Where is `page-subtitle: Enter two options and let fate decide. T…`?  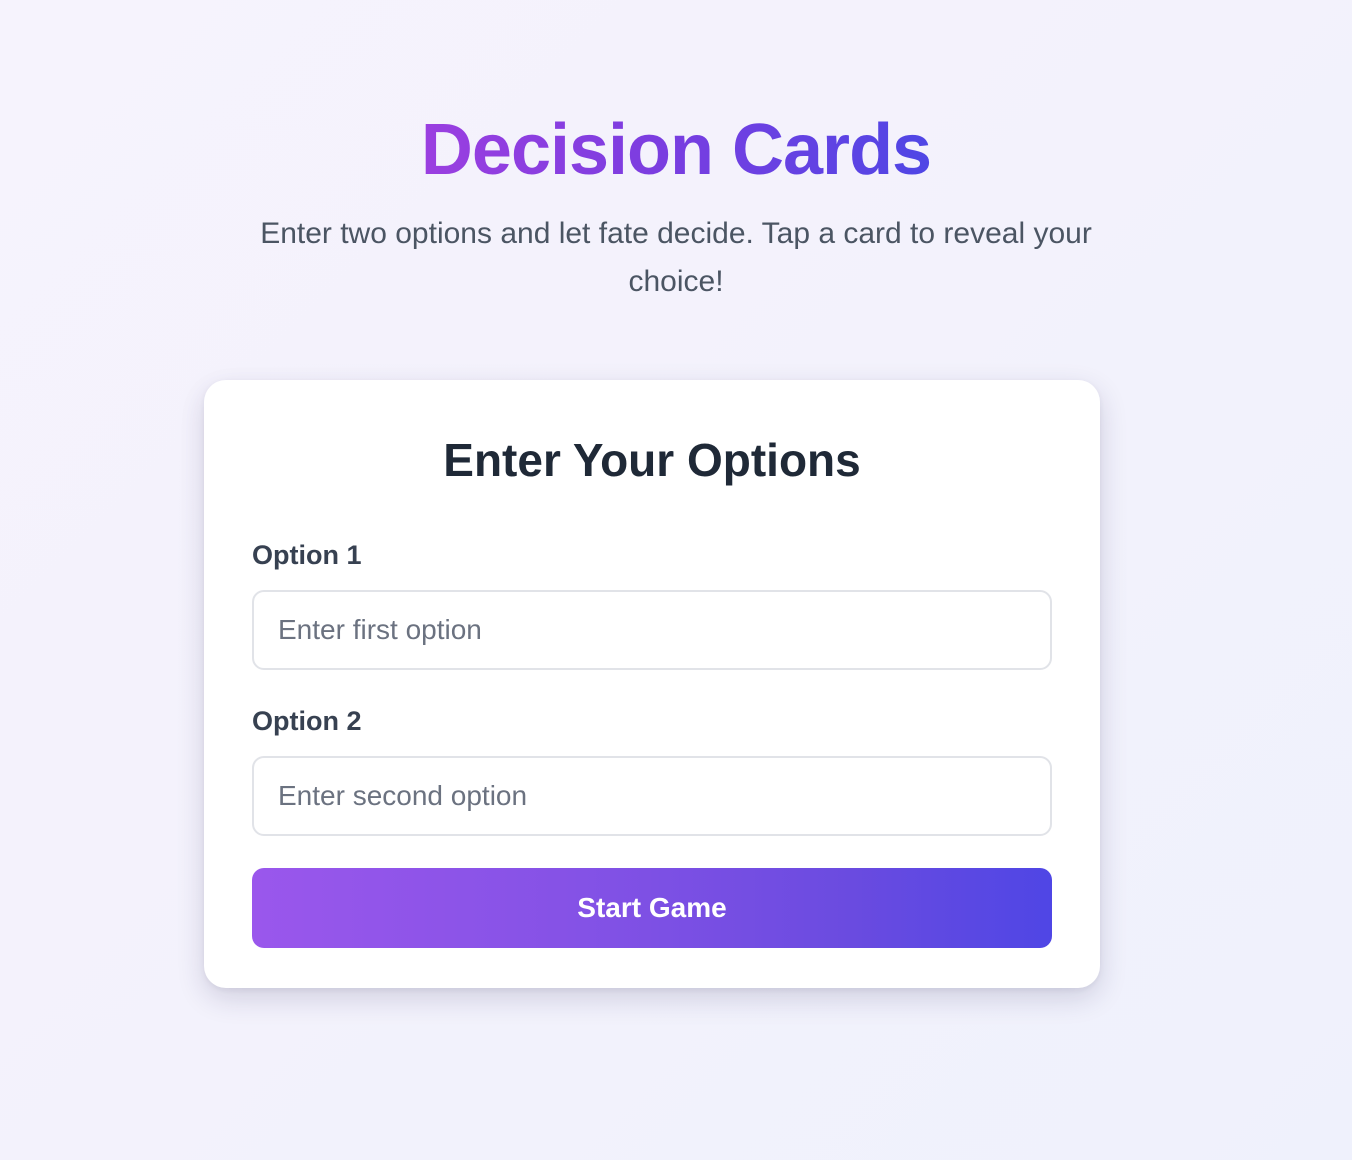
page-subtitle: Enter two options and let fate decide. T… is located at coordinates (676, 257).